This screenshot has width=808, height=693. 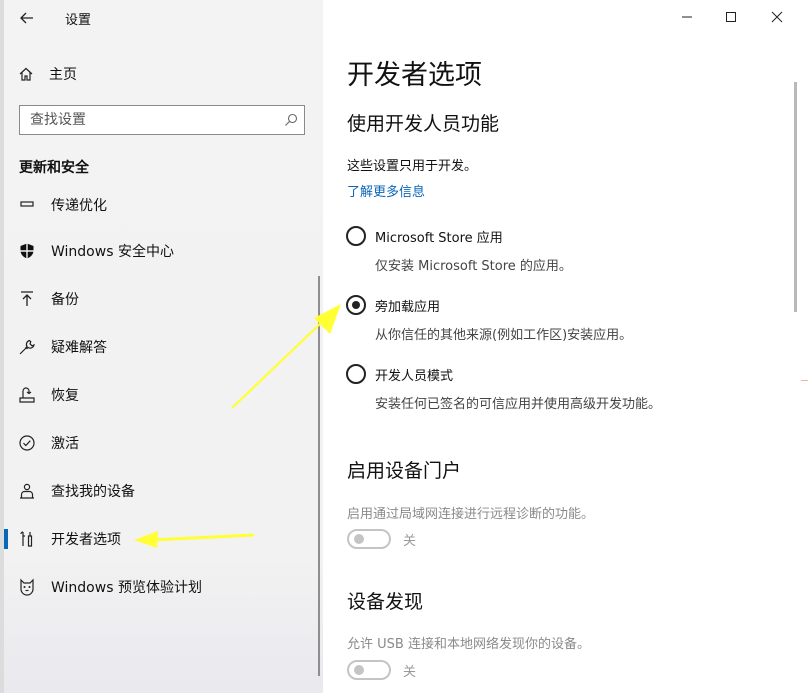 I want to click on search-input, so click(x=149, y=120).